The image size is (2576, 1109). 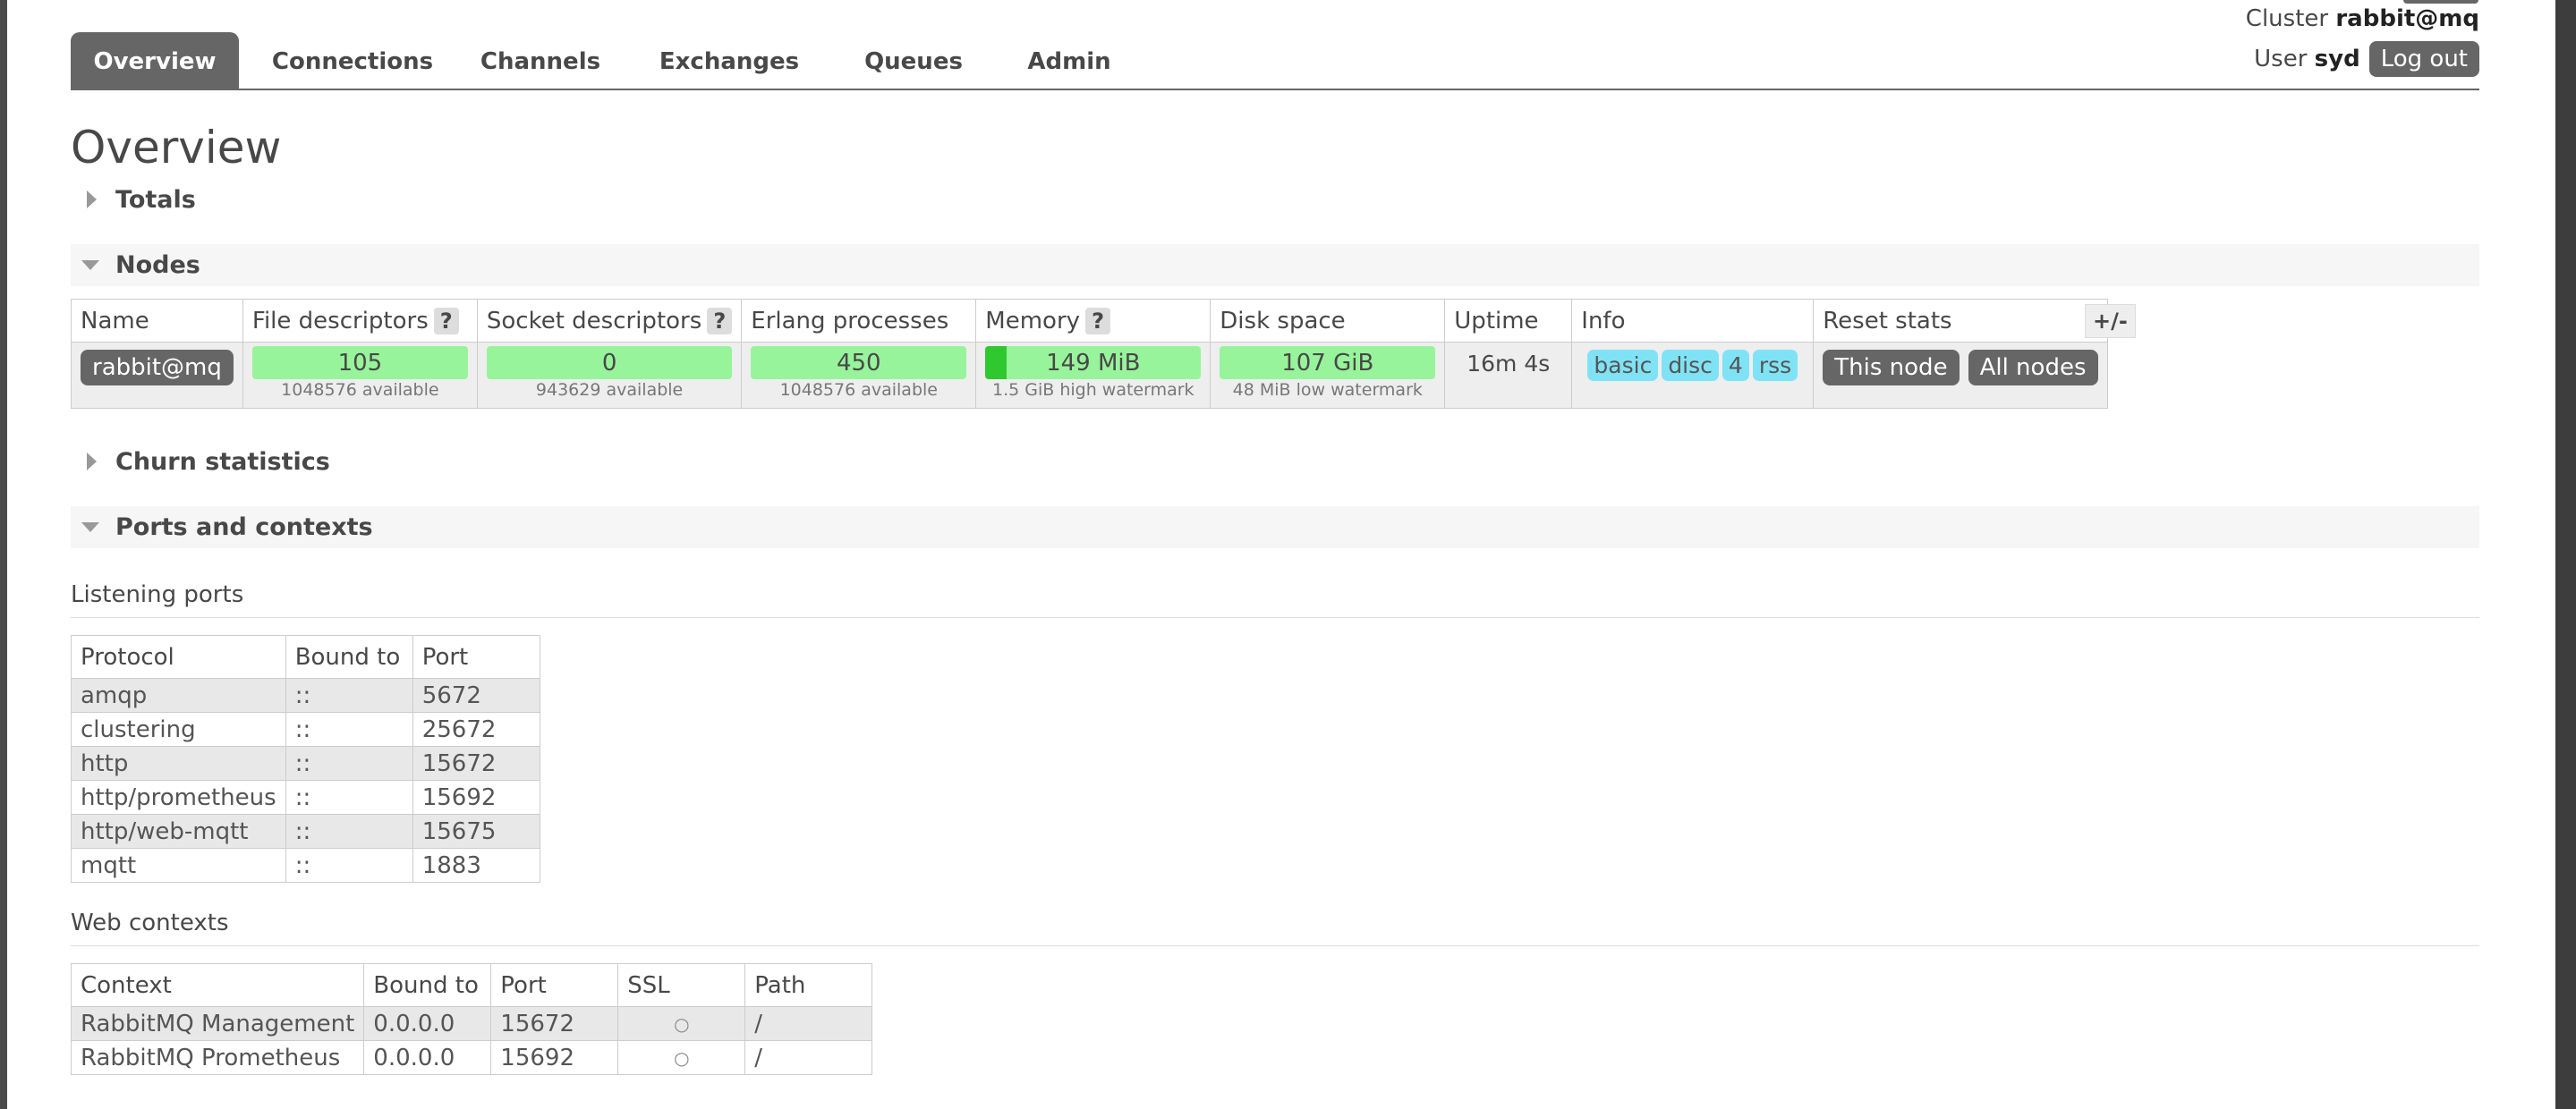 What do you see at coordinates (681, 1058) in the screenshot?
I see `ssl-cell: ○` at bounding box center [681, 1058].